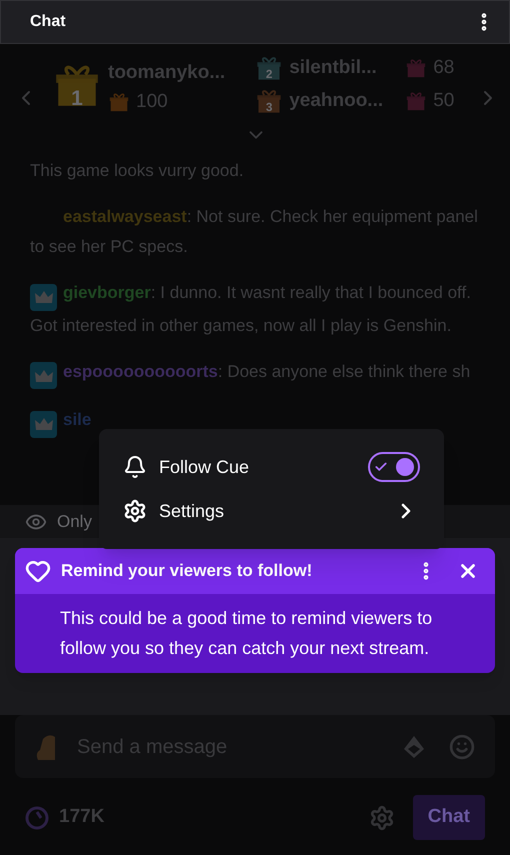 Image resolution: width=510 pixels, height=855 pixels. I want to click on rank-number: 3, so click(269, 108).